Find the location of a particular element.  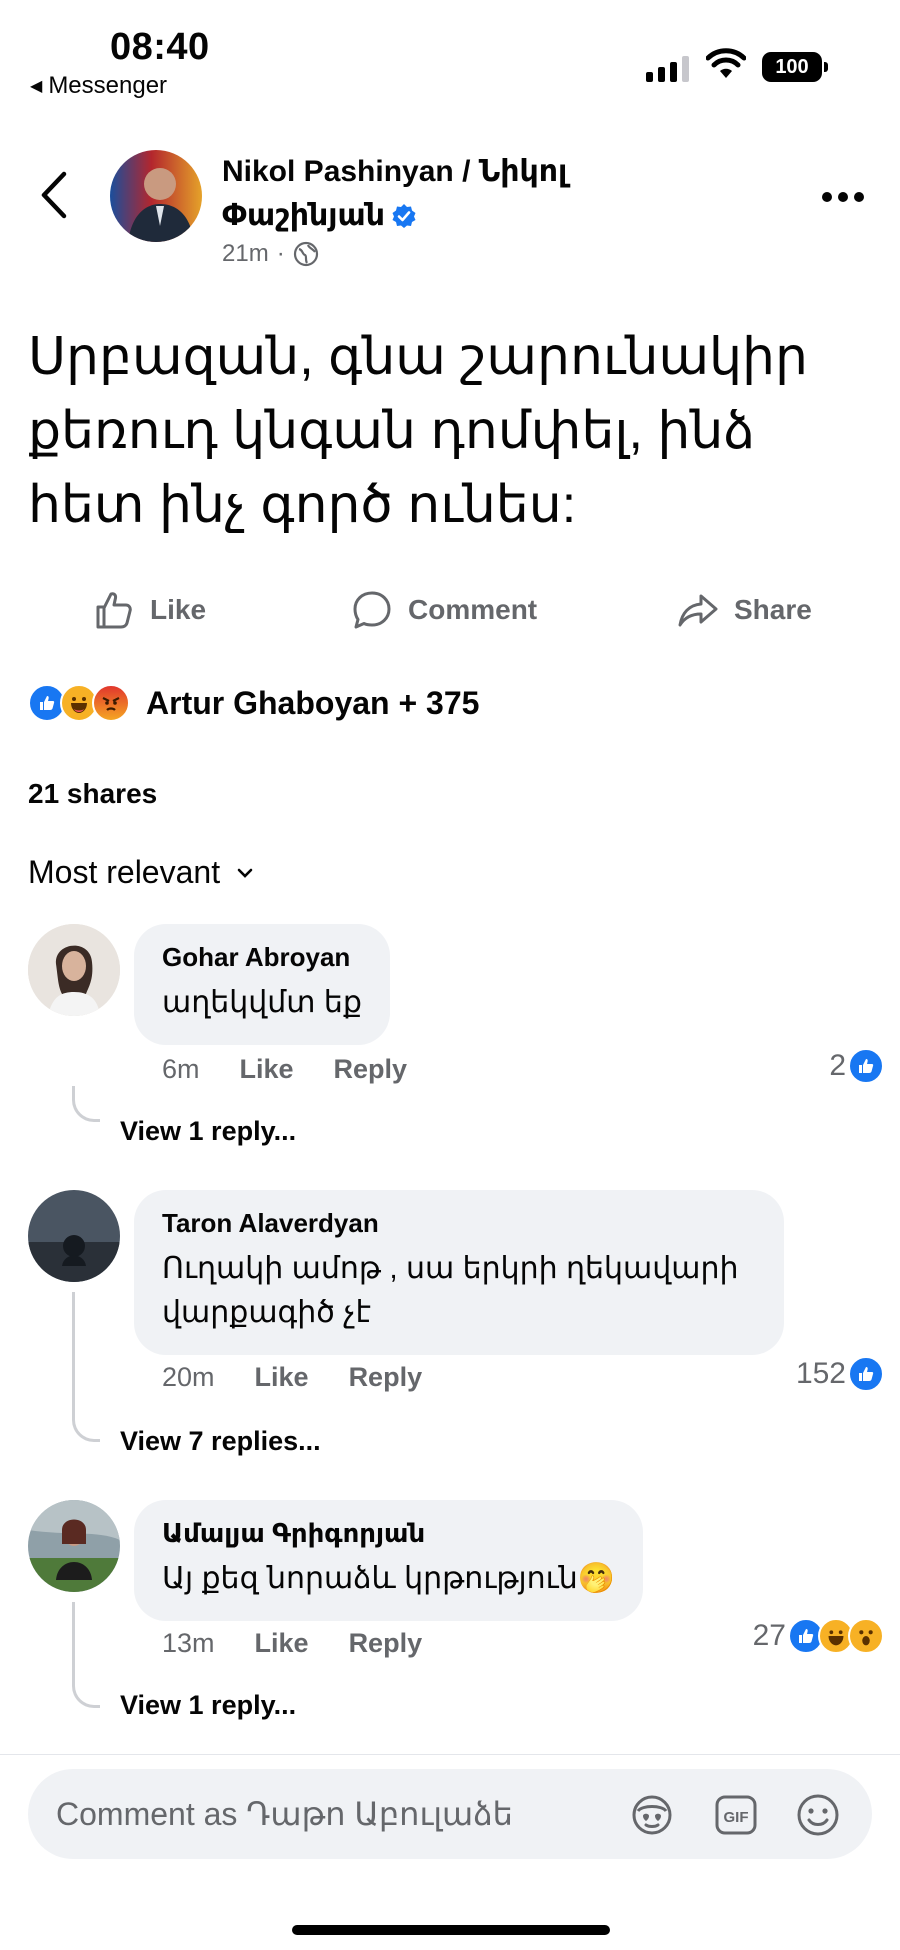

post-actions: Like Comment Share is located at coordinates (450, 613).